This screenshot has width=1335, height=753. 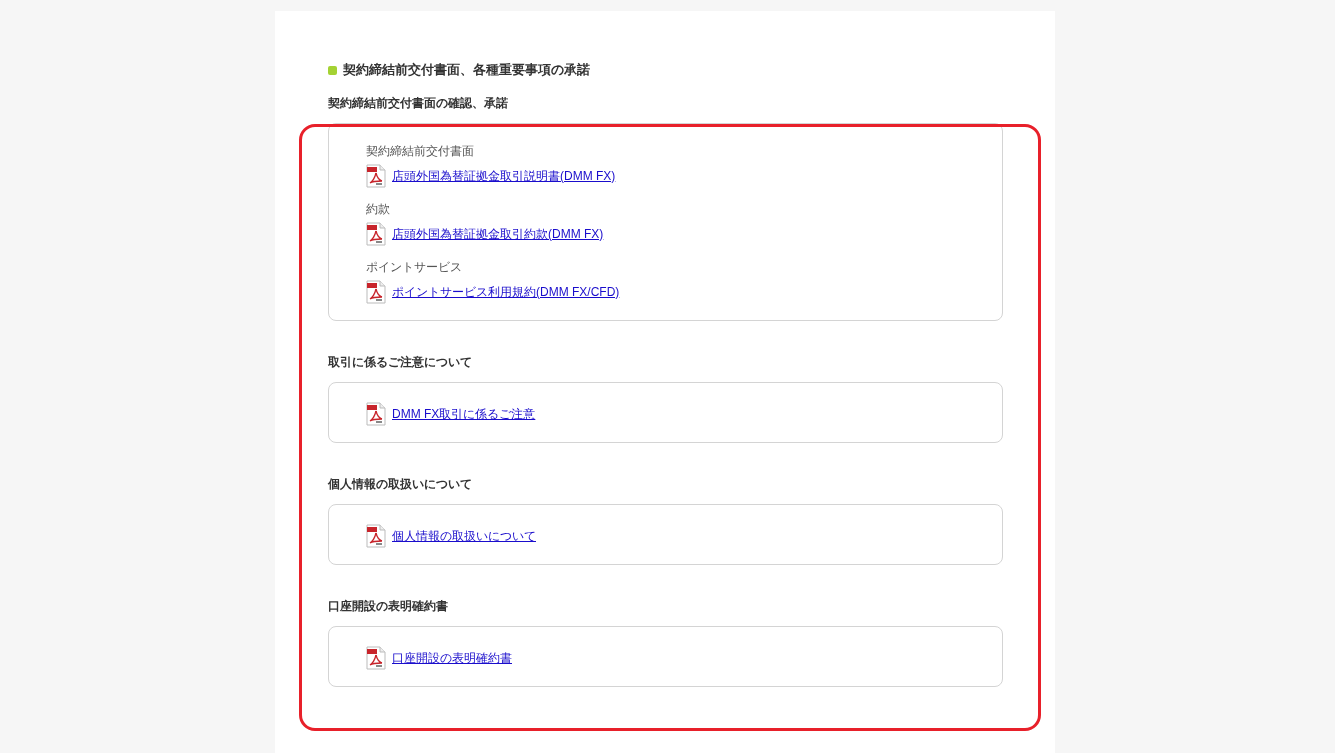 What do you see at coordinates (498, 234) in the screenshot?
I see `document-link: 店頭外国為替証拠金取引約款(DMM FX)` at bounding box center [498, 234].